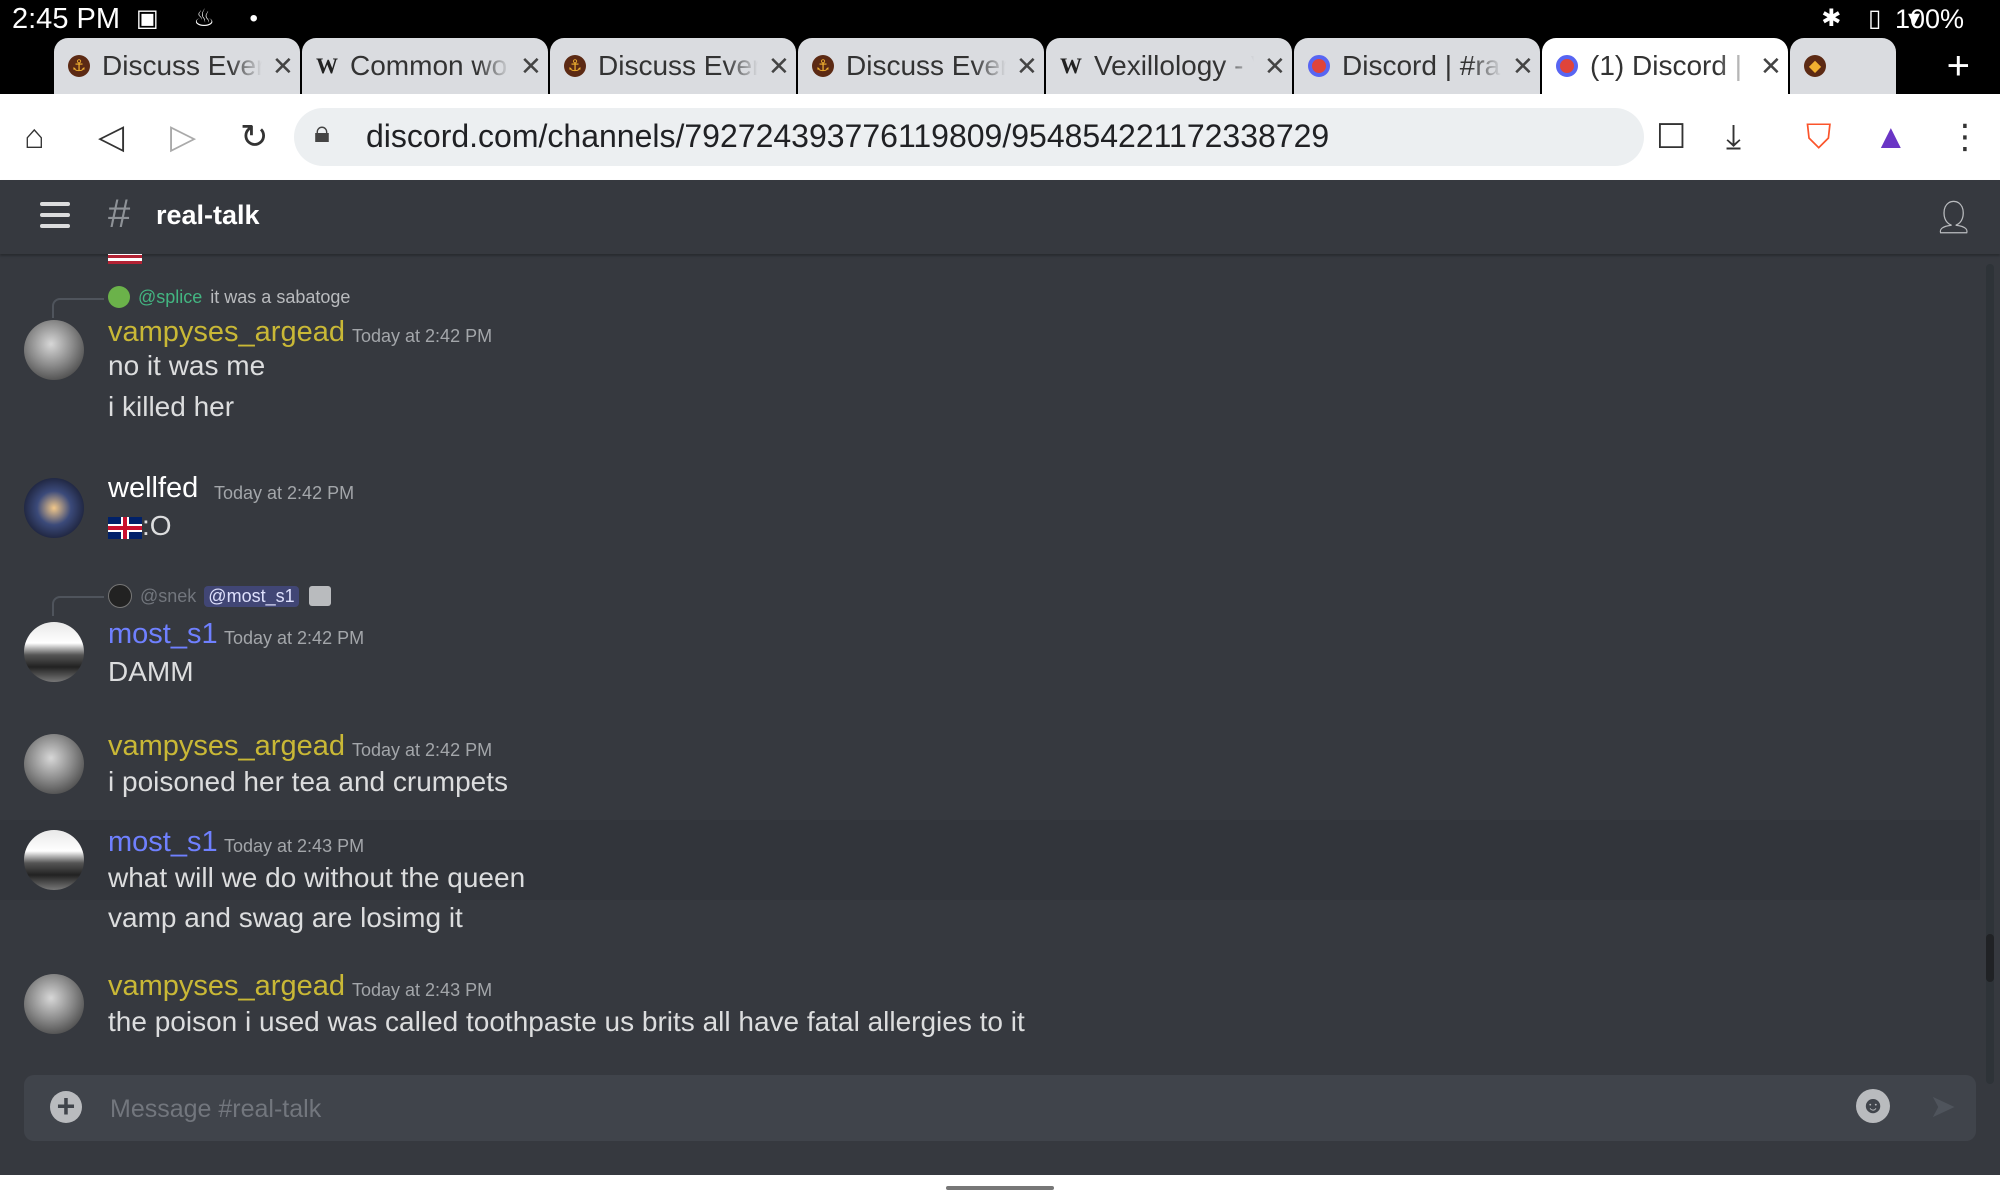  Describe the element at coordinates (254, 137) in the screenshot. I see `reload-icon: ↻` at that location.